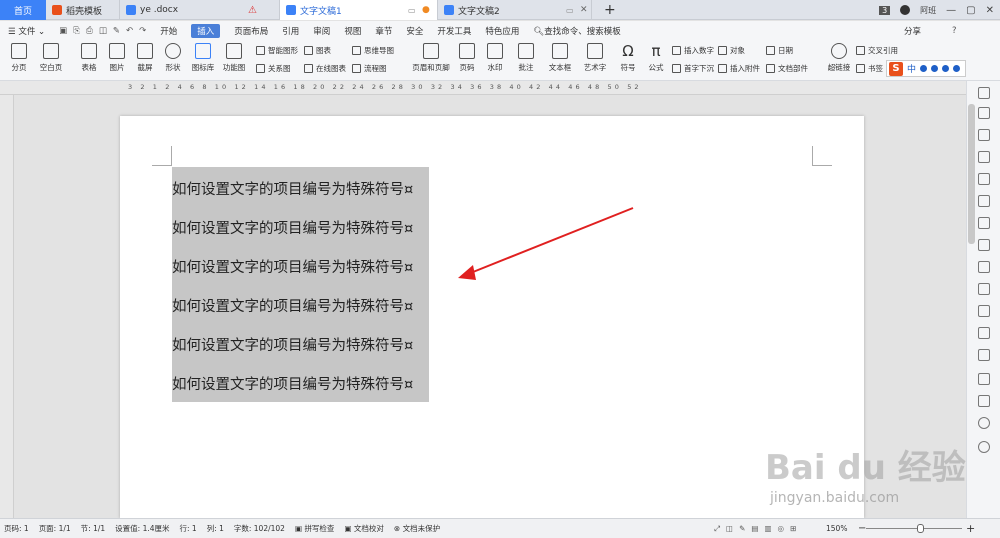  I want to click on proofread-button: ▣ 文档校对, so click(363, 528).